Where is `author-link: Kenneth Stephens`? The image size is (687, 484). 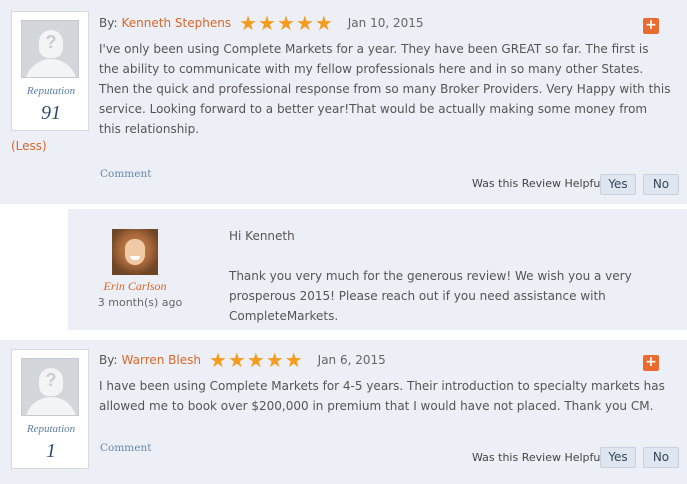 author-link: Kenneth Stephens is located at coordinates (177, 23).